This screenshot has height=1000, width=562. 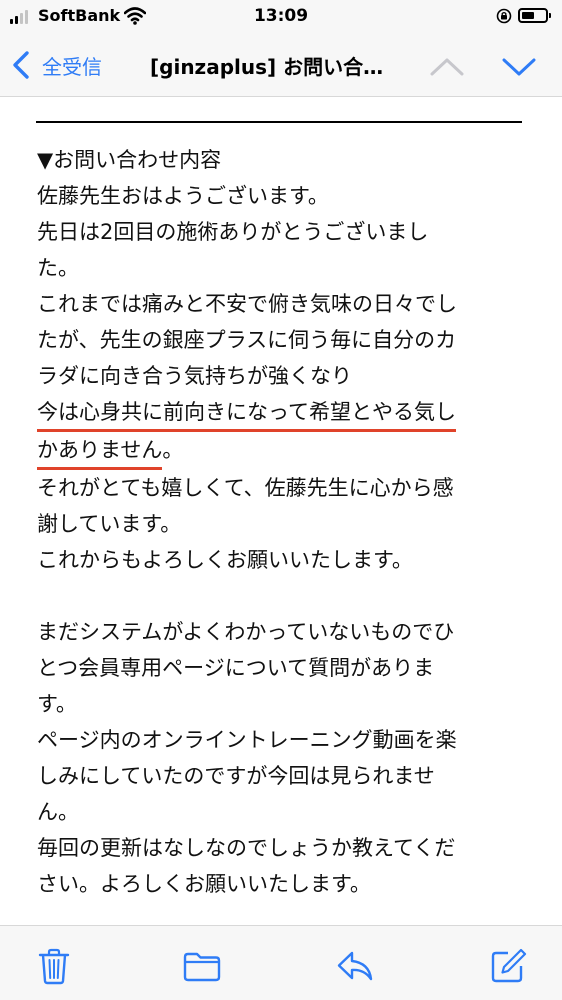 I want to click on compose-icon, so click(x=509, y=965).